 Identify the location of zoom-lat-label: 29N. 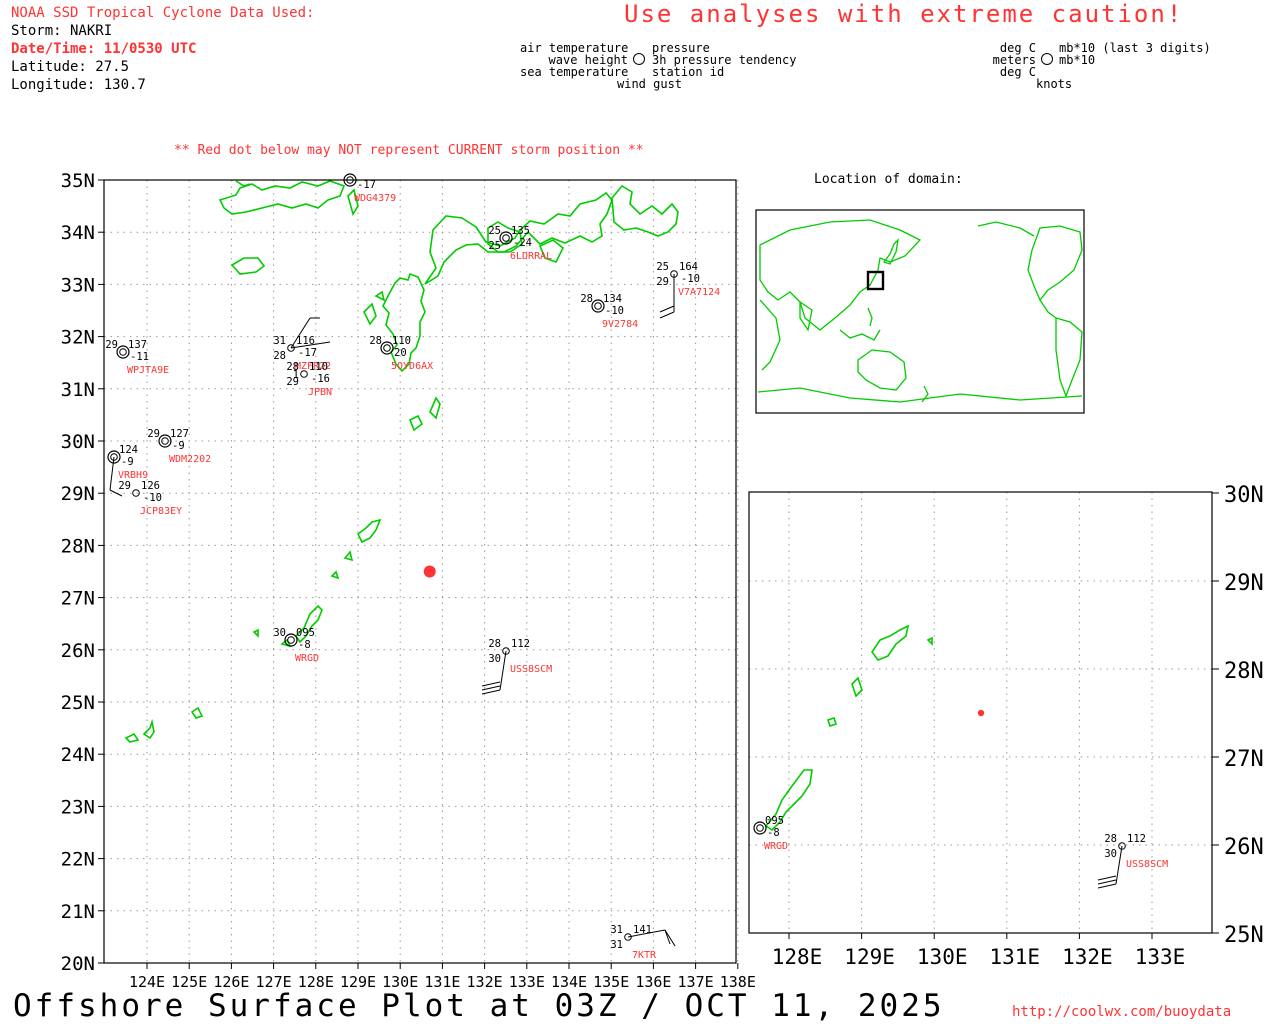
(1244, 583).